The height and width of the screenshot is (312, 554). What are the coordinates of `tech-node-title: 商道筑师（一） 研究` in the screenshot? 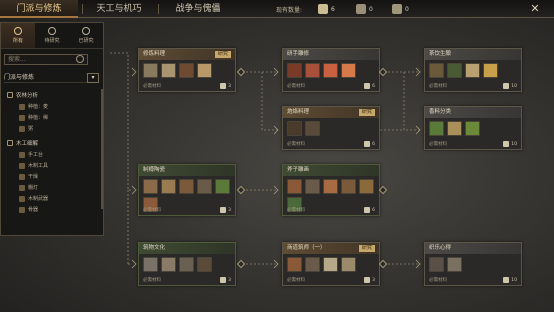 It's located at (331, 248).